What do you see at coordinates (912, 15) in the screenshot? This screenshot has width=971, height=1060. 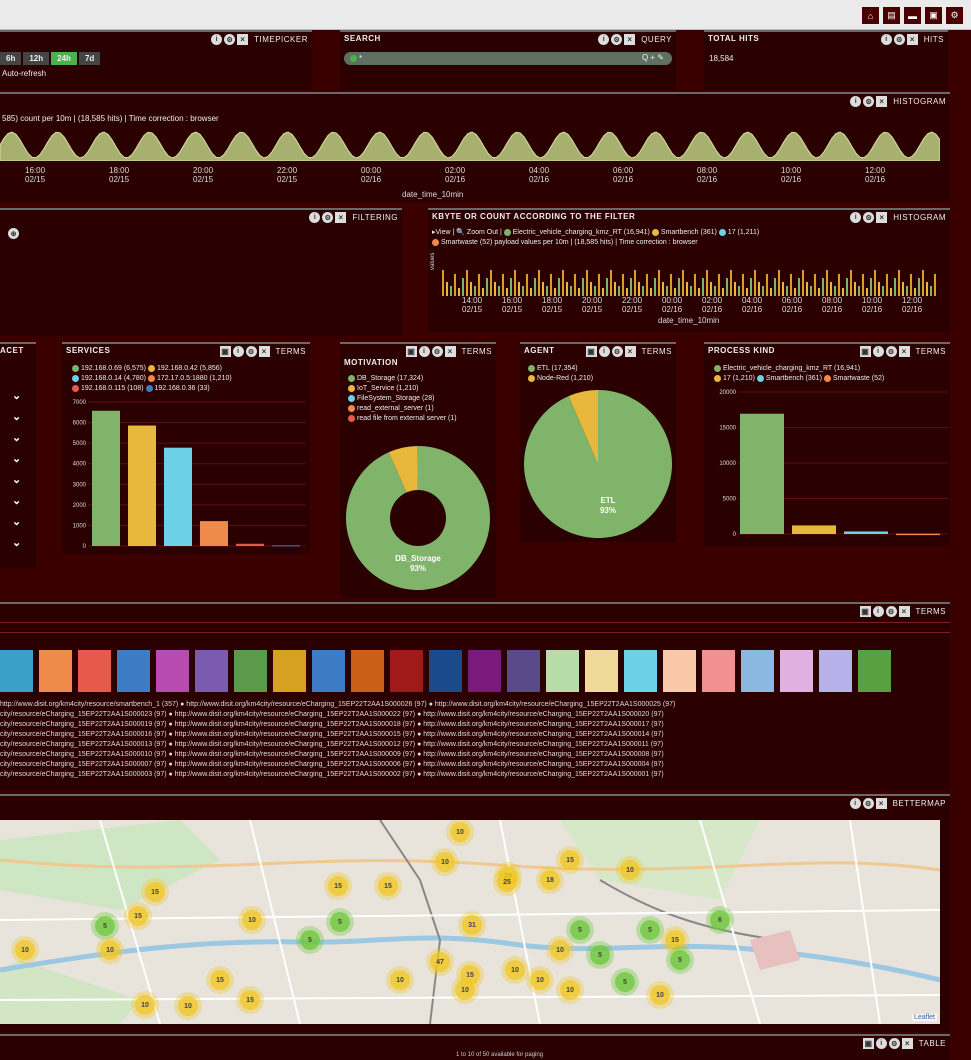 I see `folder-icon: ▬` at bounding box center [912, 15].